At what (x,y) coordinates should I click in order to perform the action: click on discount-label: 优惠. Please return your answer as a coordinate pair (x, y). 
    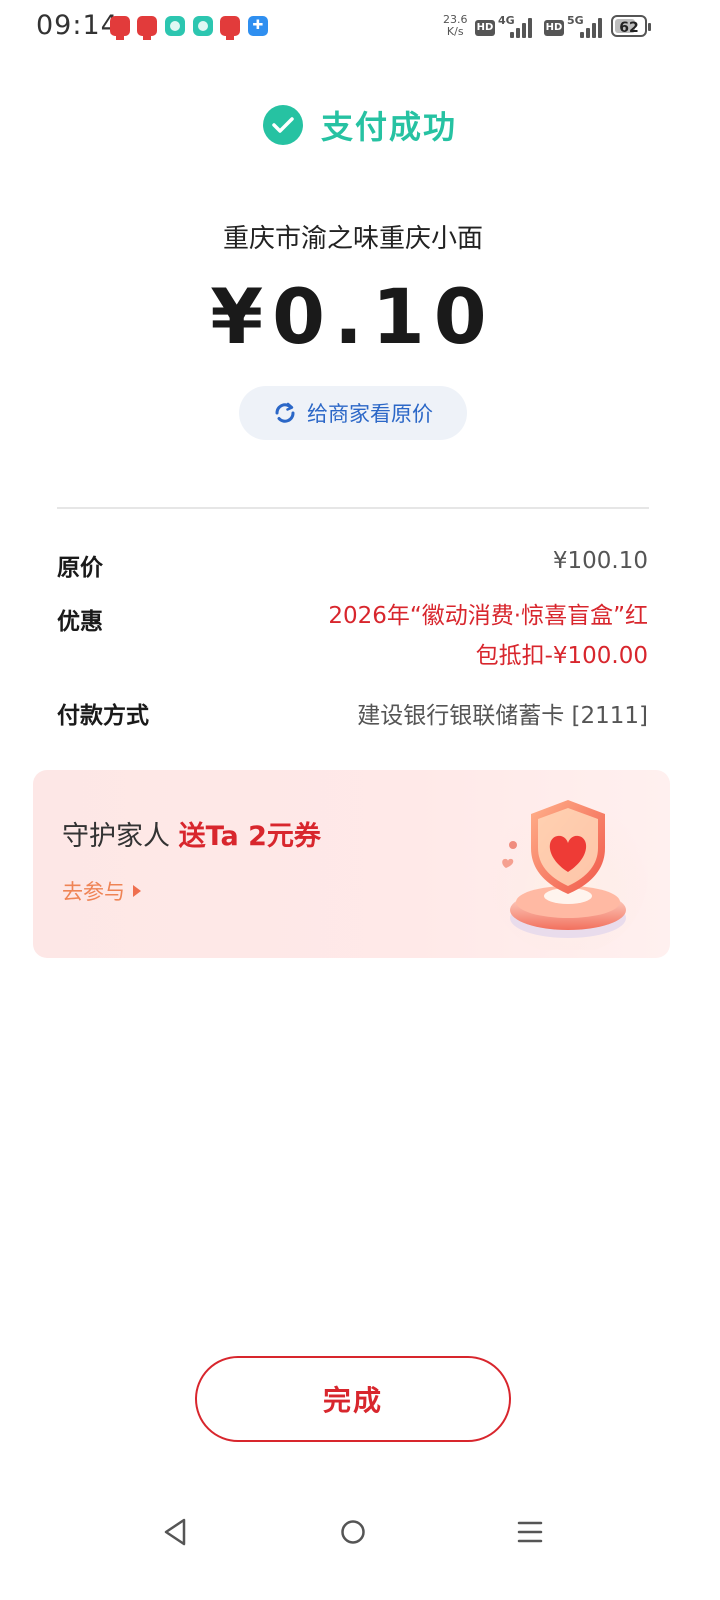
    Looking at the image, I should click on (80, 622).